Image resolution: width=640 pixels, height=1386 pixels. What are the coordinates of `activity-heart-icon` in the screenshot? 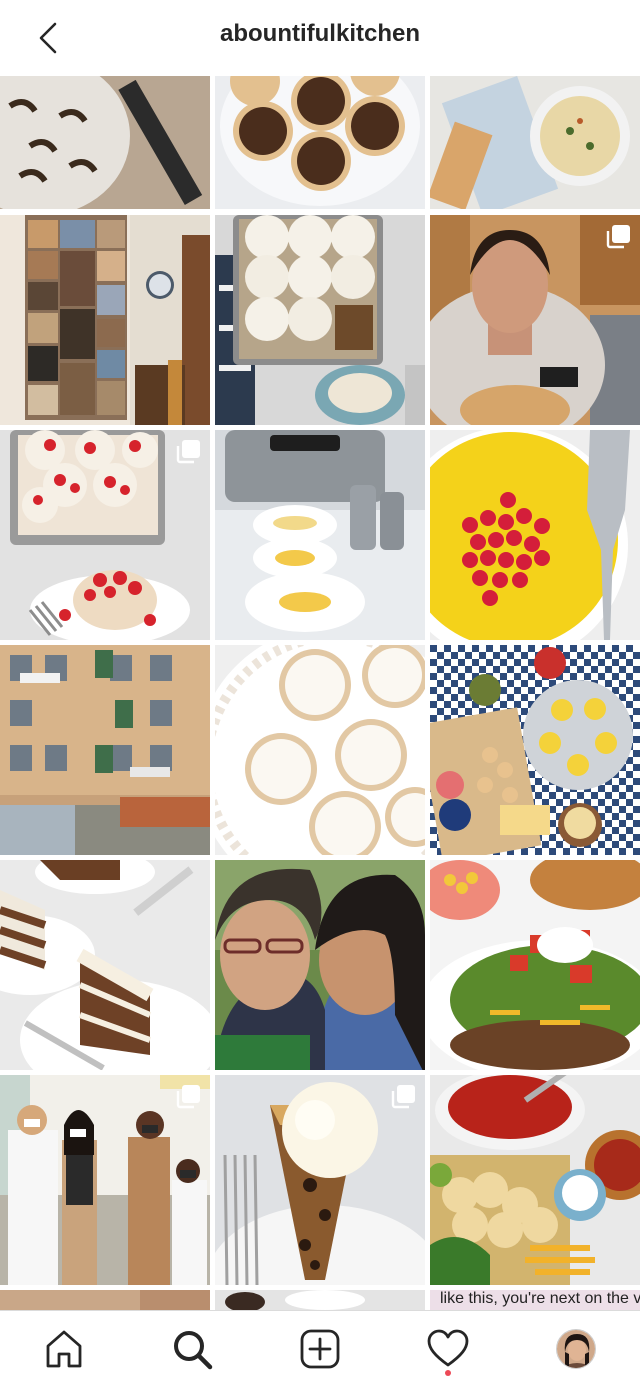 It's located at (448, 1348).